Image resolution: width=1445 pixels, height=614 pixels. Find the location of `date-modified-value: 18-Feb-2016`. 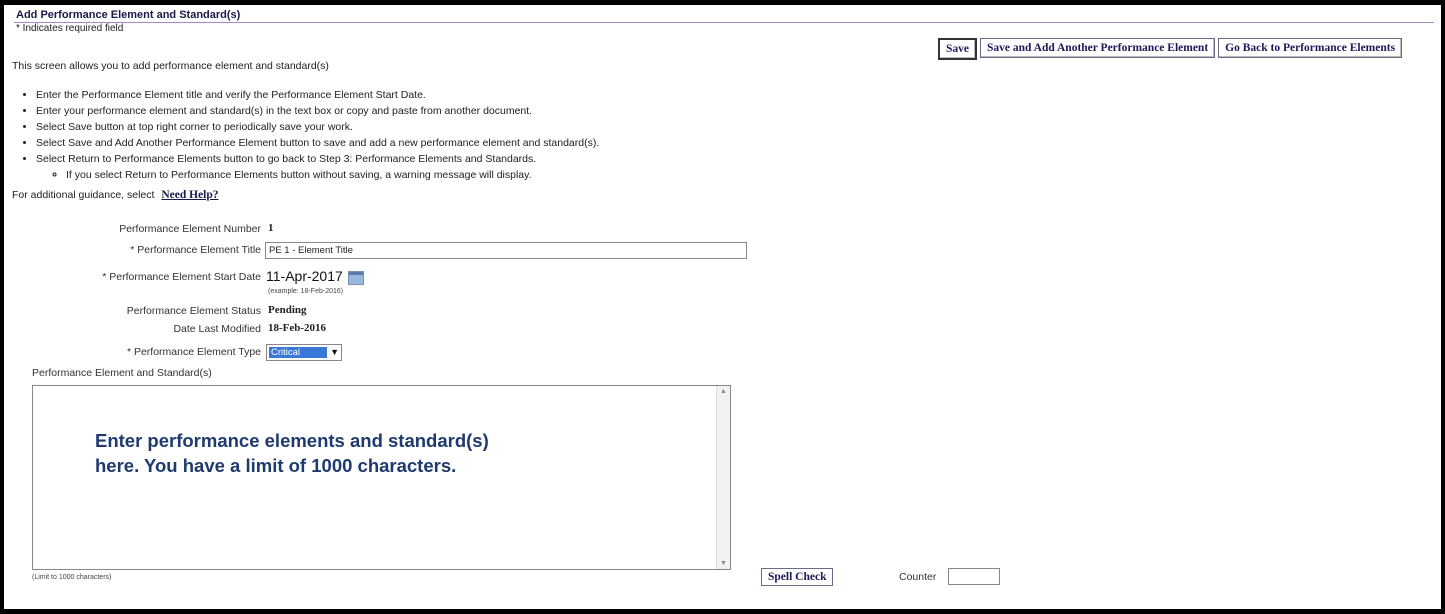

date-modified-value: 18-Feb-2016 is located at coordinates (297, 328).